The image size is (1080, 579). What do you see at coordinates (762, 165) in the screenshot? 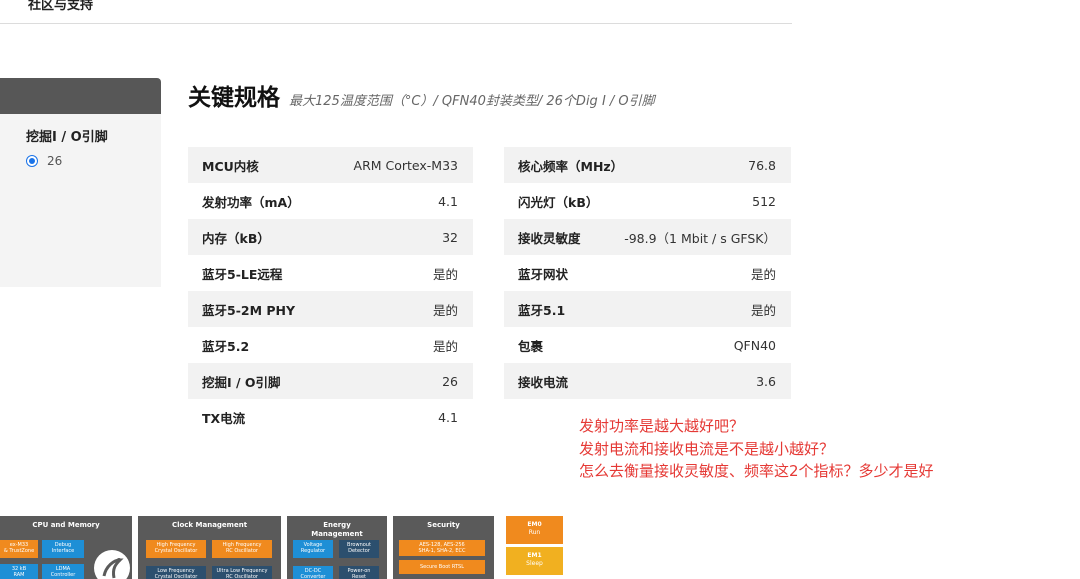
I see `spec-value: 76.8` at bounding box center [762, 165].